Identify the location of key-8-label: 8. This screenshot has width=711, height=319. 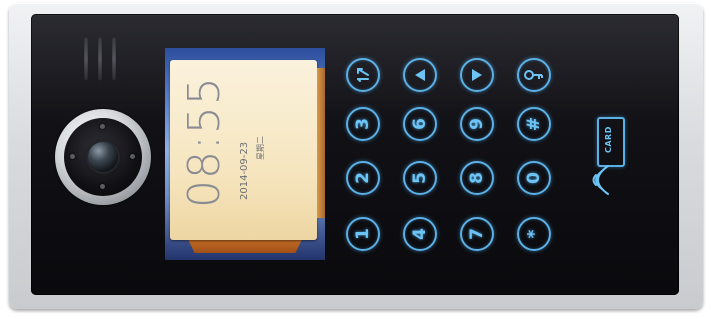
(477, 178).